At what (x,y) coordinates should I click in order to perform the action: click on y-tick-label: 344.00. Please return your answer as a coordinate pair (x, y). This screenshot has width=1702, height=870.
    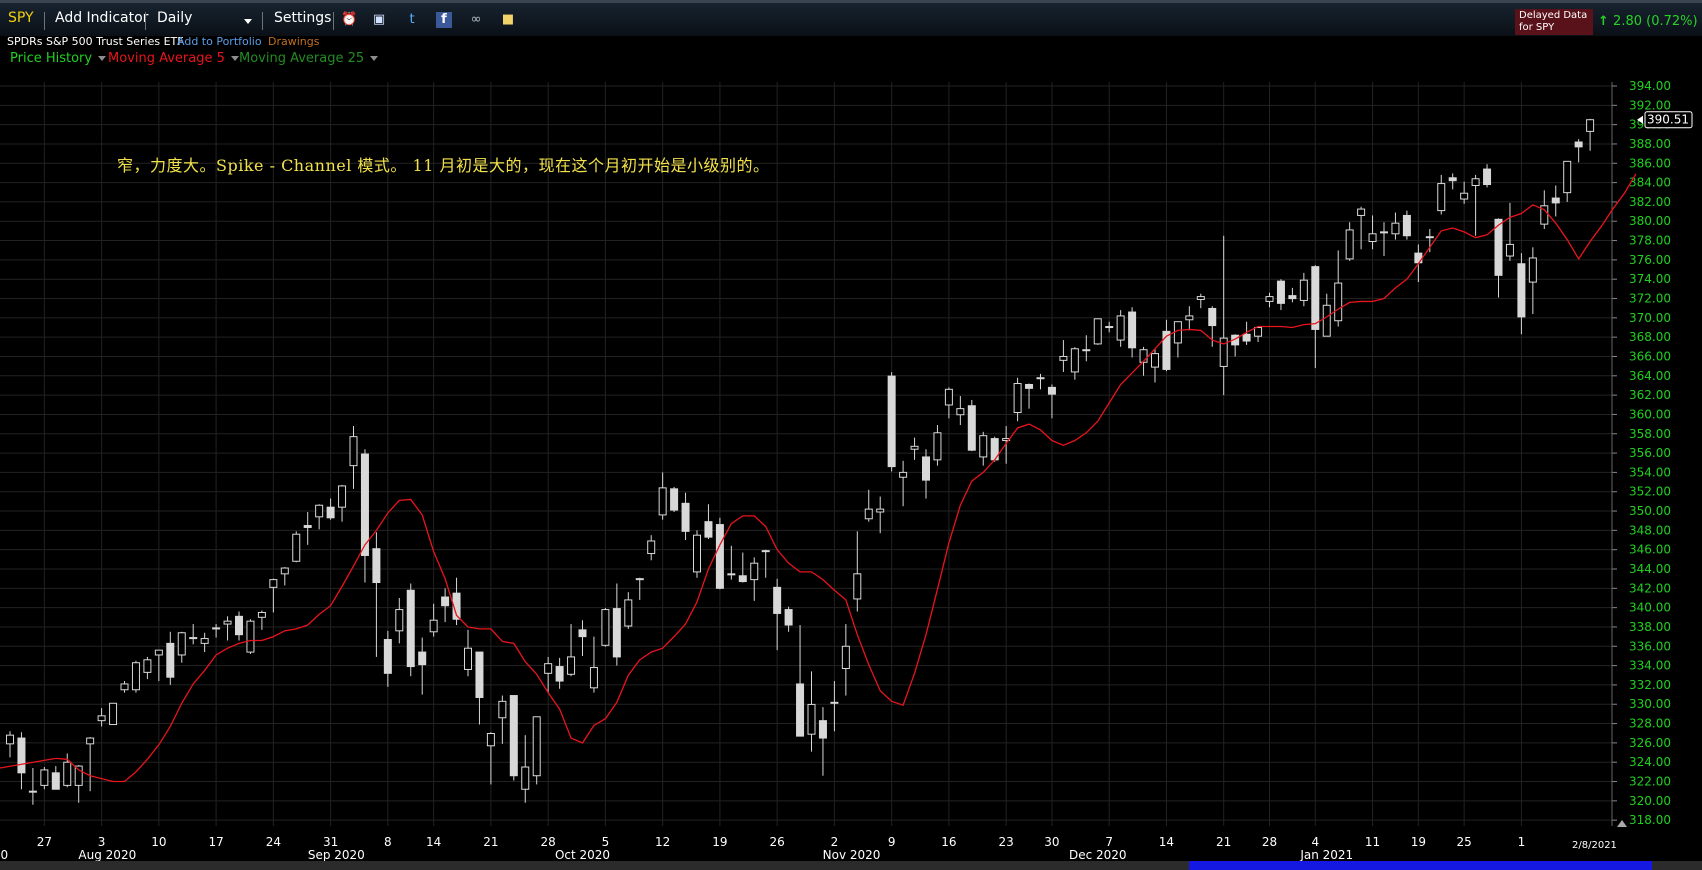
    Looking at the image, I should click on (1650, 569).